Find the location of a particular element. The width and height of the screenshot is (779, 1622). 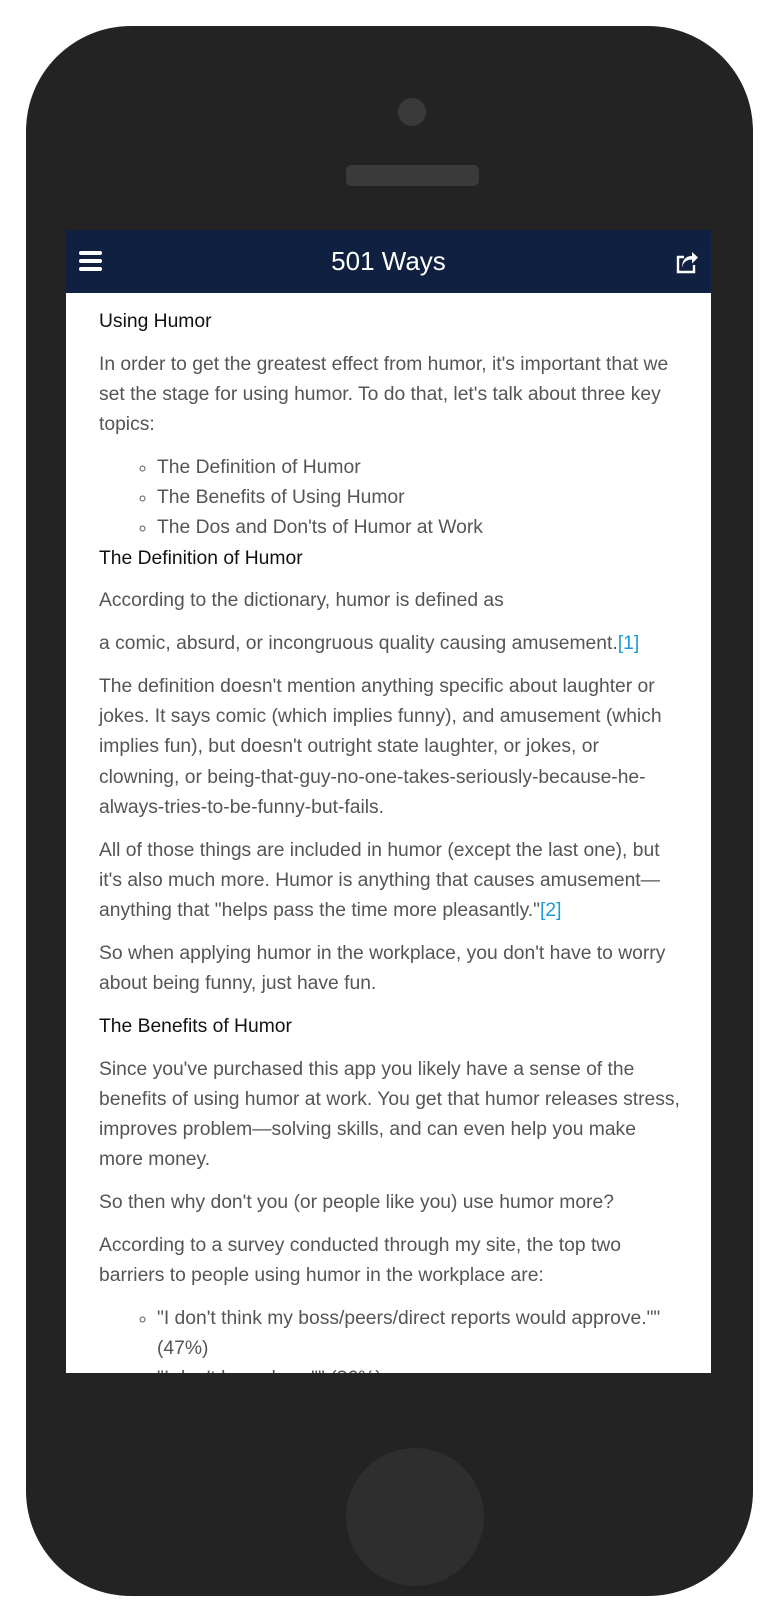

section-heading-using-humor: Using Humor is located at coordinates (155, 321).